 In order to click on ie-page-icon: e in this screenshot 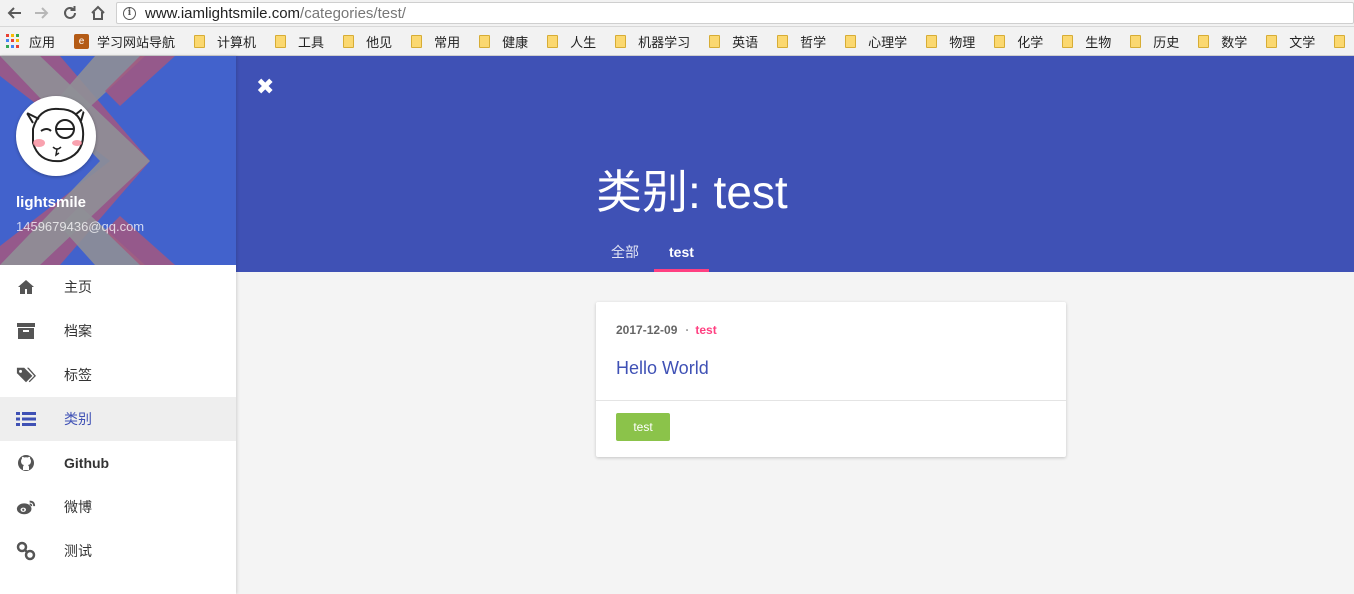, I will do `click(82, 41)`.